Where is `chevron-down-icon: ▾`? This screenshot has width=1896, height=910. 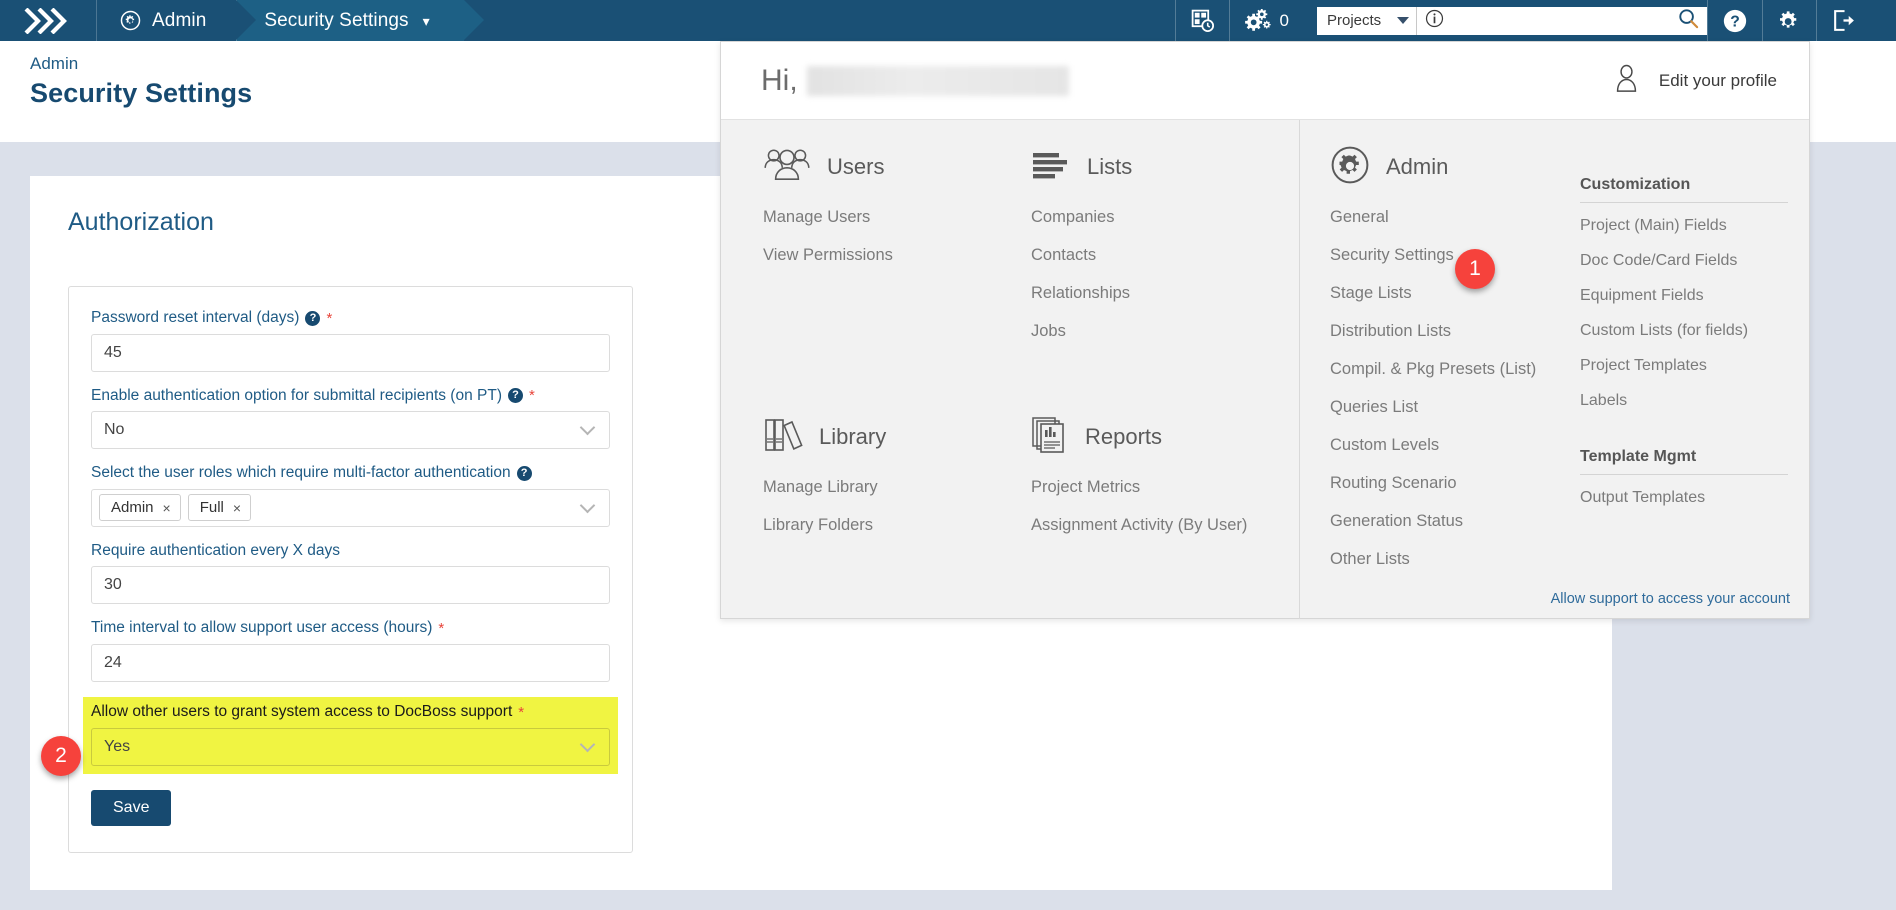 chevron-down-icon: ▾ is located at coordinates (426, 20).